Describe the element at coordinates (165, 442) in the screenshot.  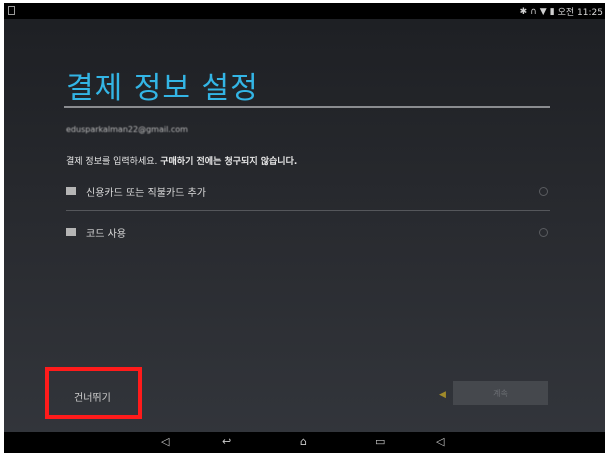
I see `volume-down-icon: ◁` at that location.